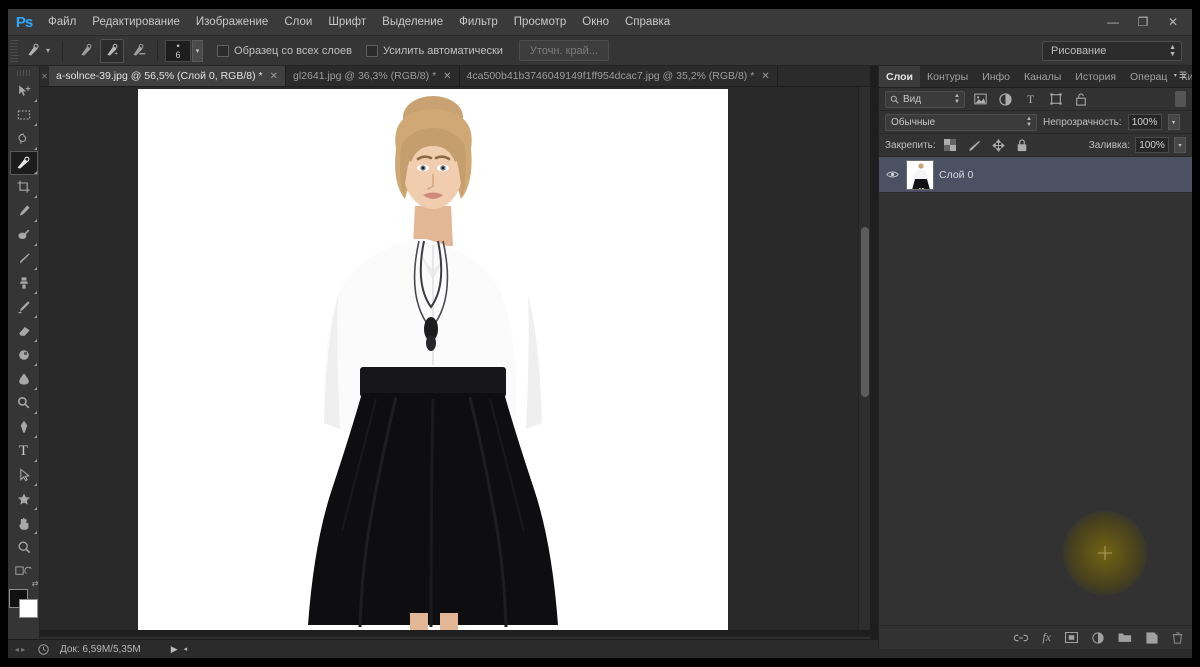  I want to click on tools-panel-grip, so click(23, 73).